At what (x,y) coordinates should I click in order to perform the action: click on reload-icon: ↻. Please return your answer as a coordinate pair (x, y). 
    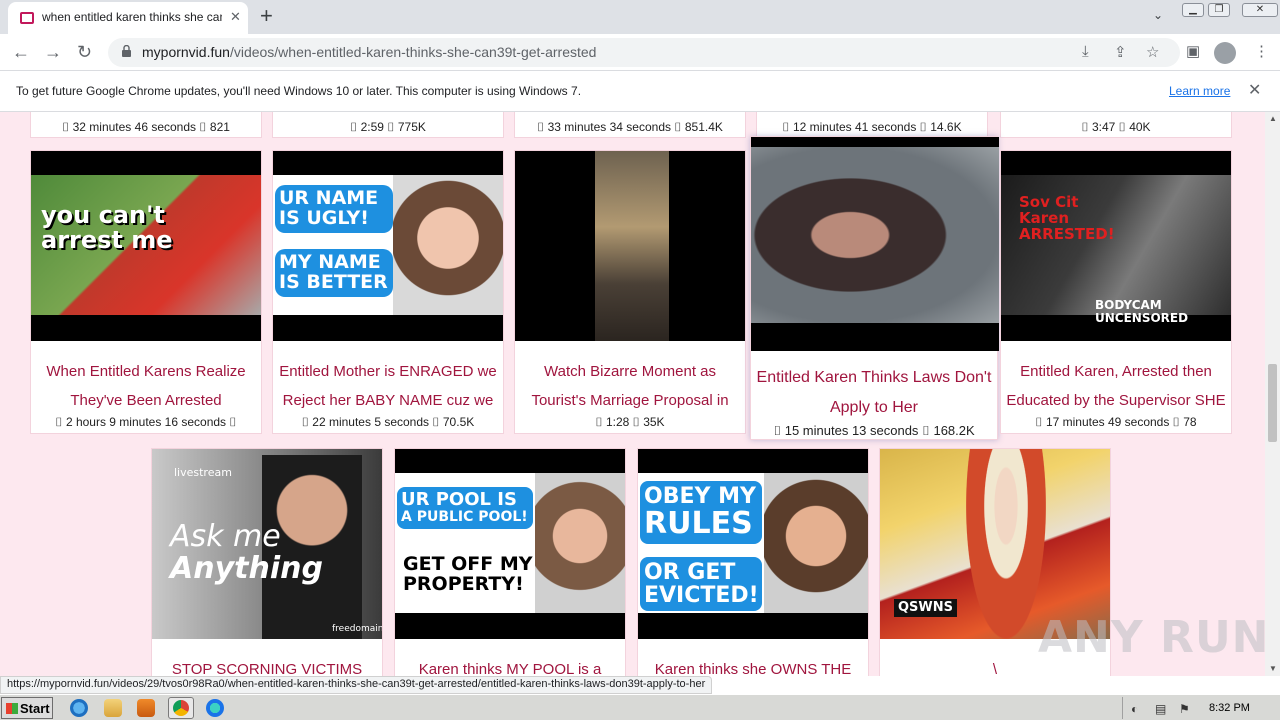
    Looking at the image, I should click on (84, 52).